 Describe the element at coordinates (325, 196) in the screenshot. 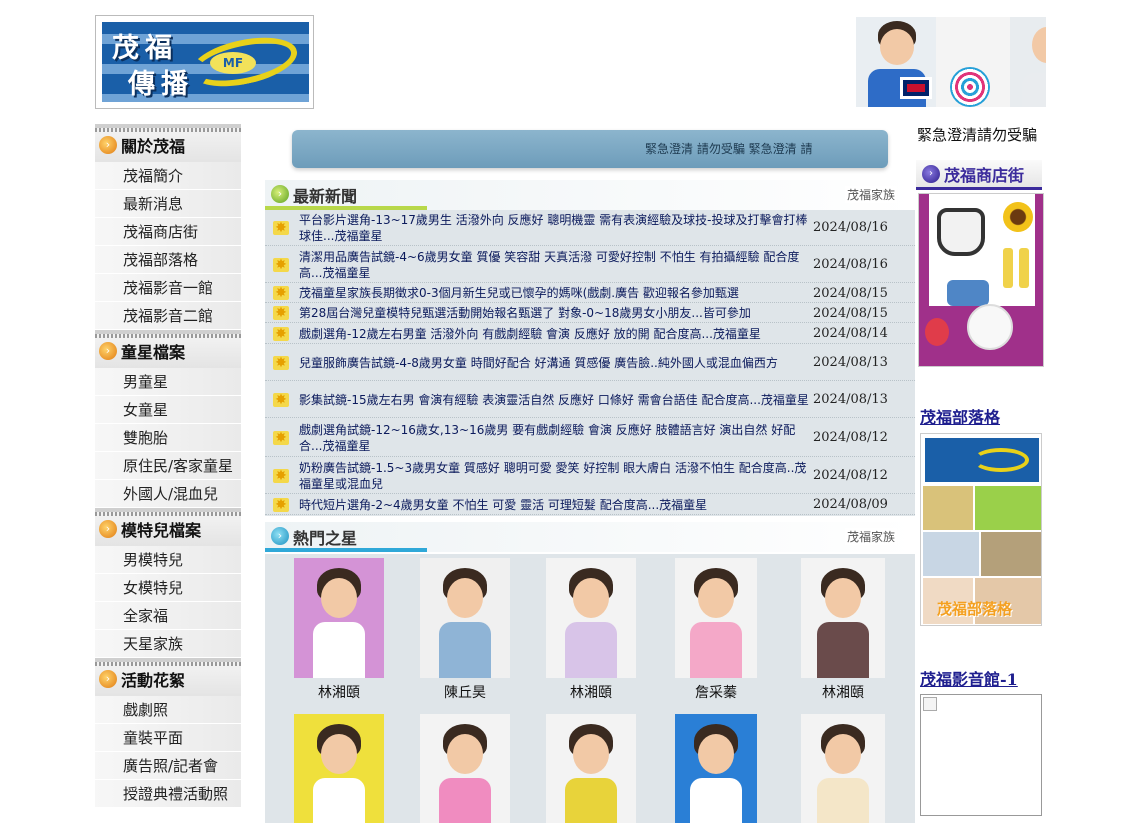

I see `news-section-title: 最新新聞` at that location.